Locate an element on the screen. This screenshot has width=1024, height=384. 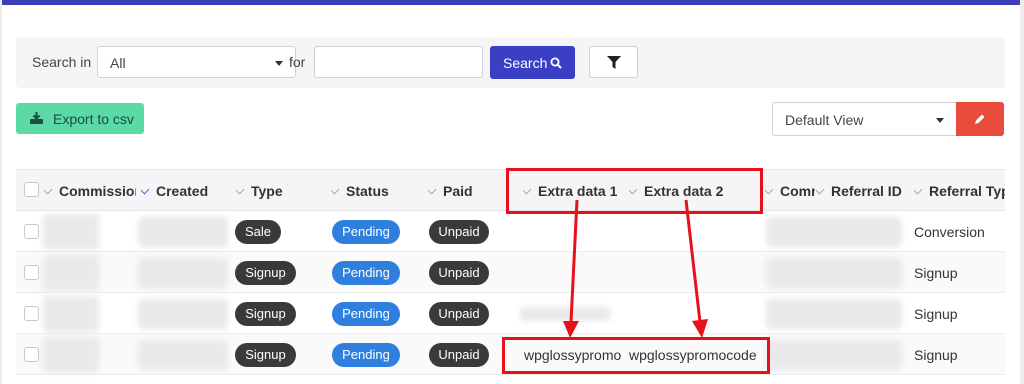
annotation-arrows is located at coordinates (635, 268).